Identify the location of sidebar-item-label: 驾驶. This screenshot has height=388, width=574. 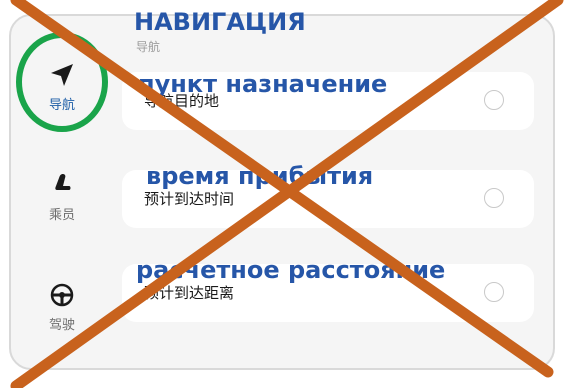
(61, 325).